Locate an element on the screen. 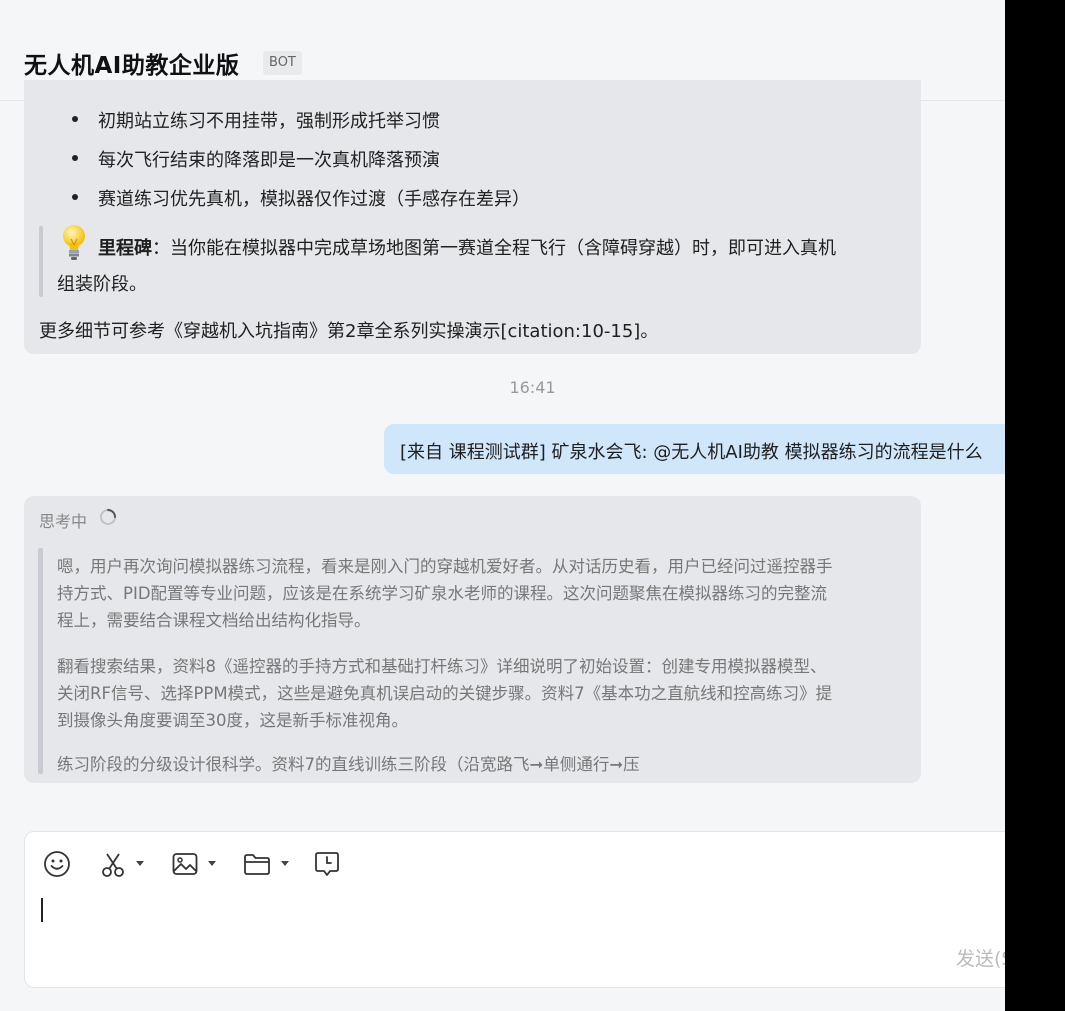  thinking-quote-bar is located at coordinates (40, 661).